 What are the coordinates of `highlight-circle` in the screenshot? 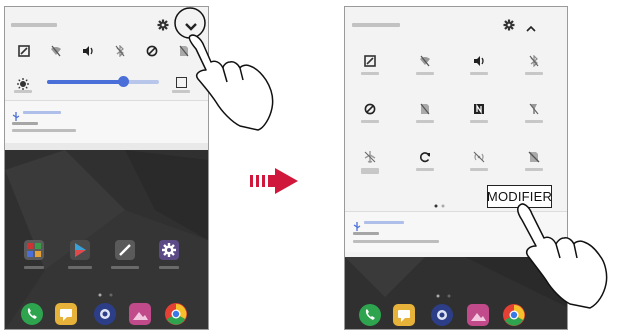 It's located at (190, 23).